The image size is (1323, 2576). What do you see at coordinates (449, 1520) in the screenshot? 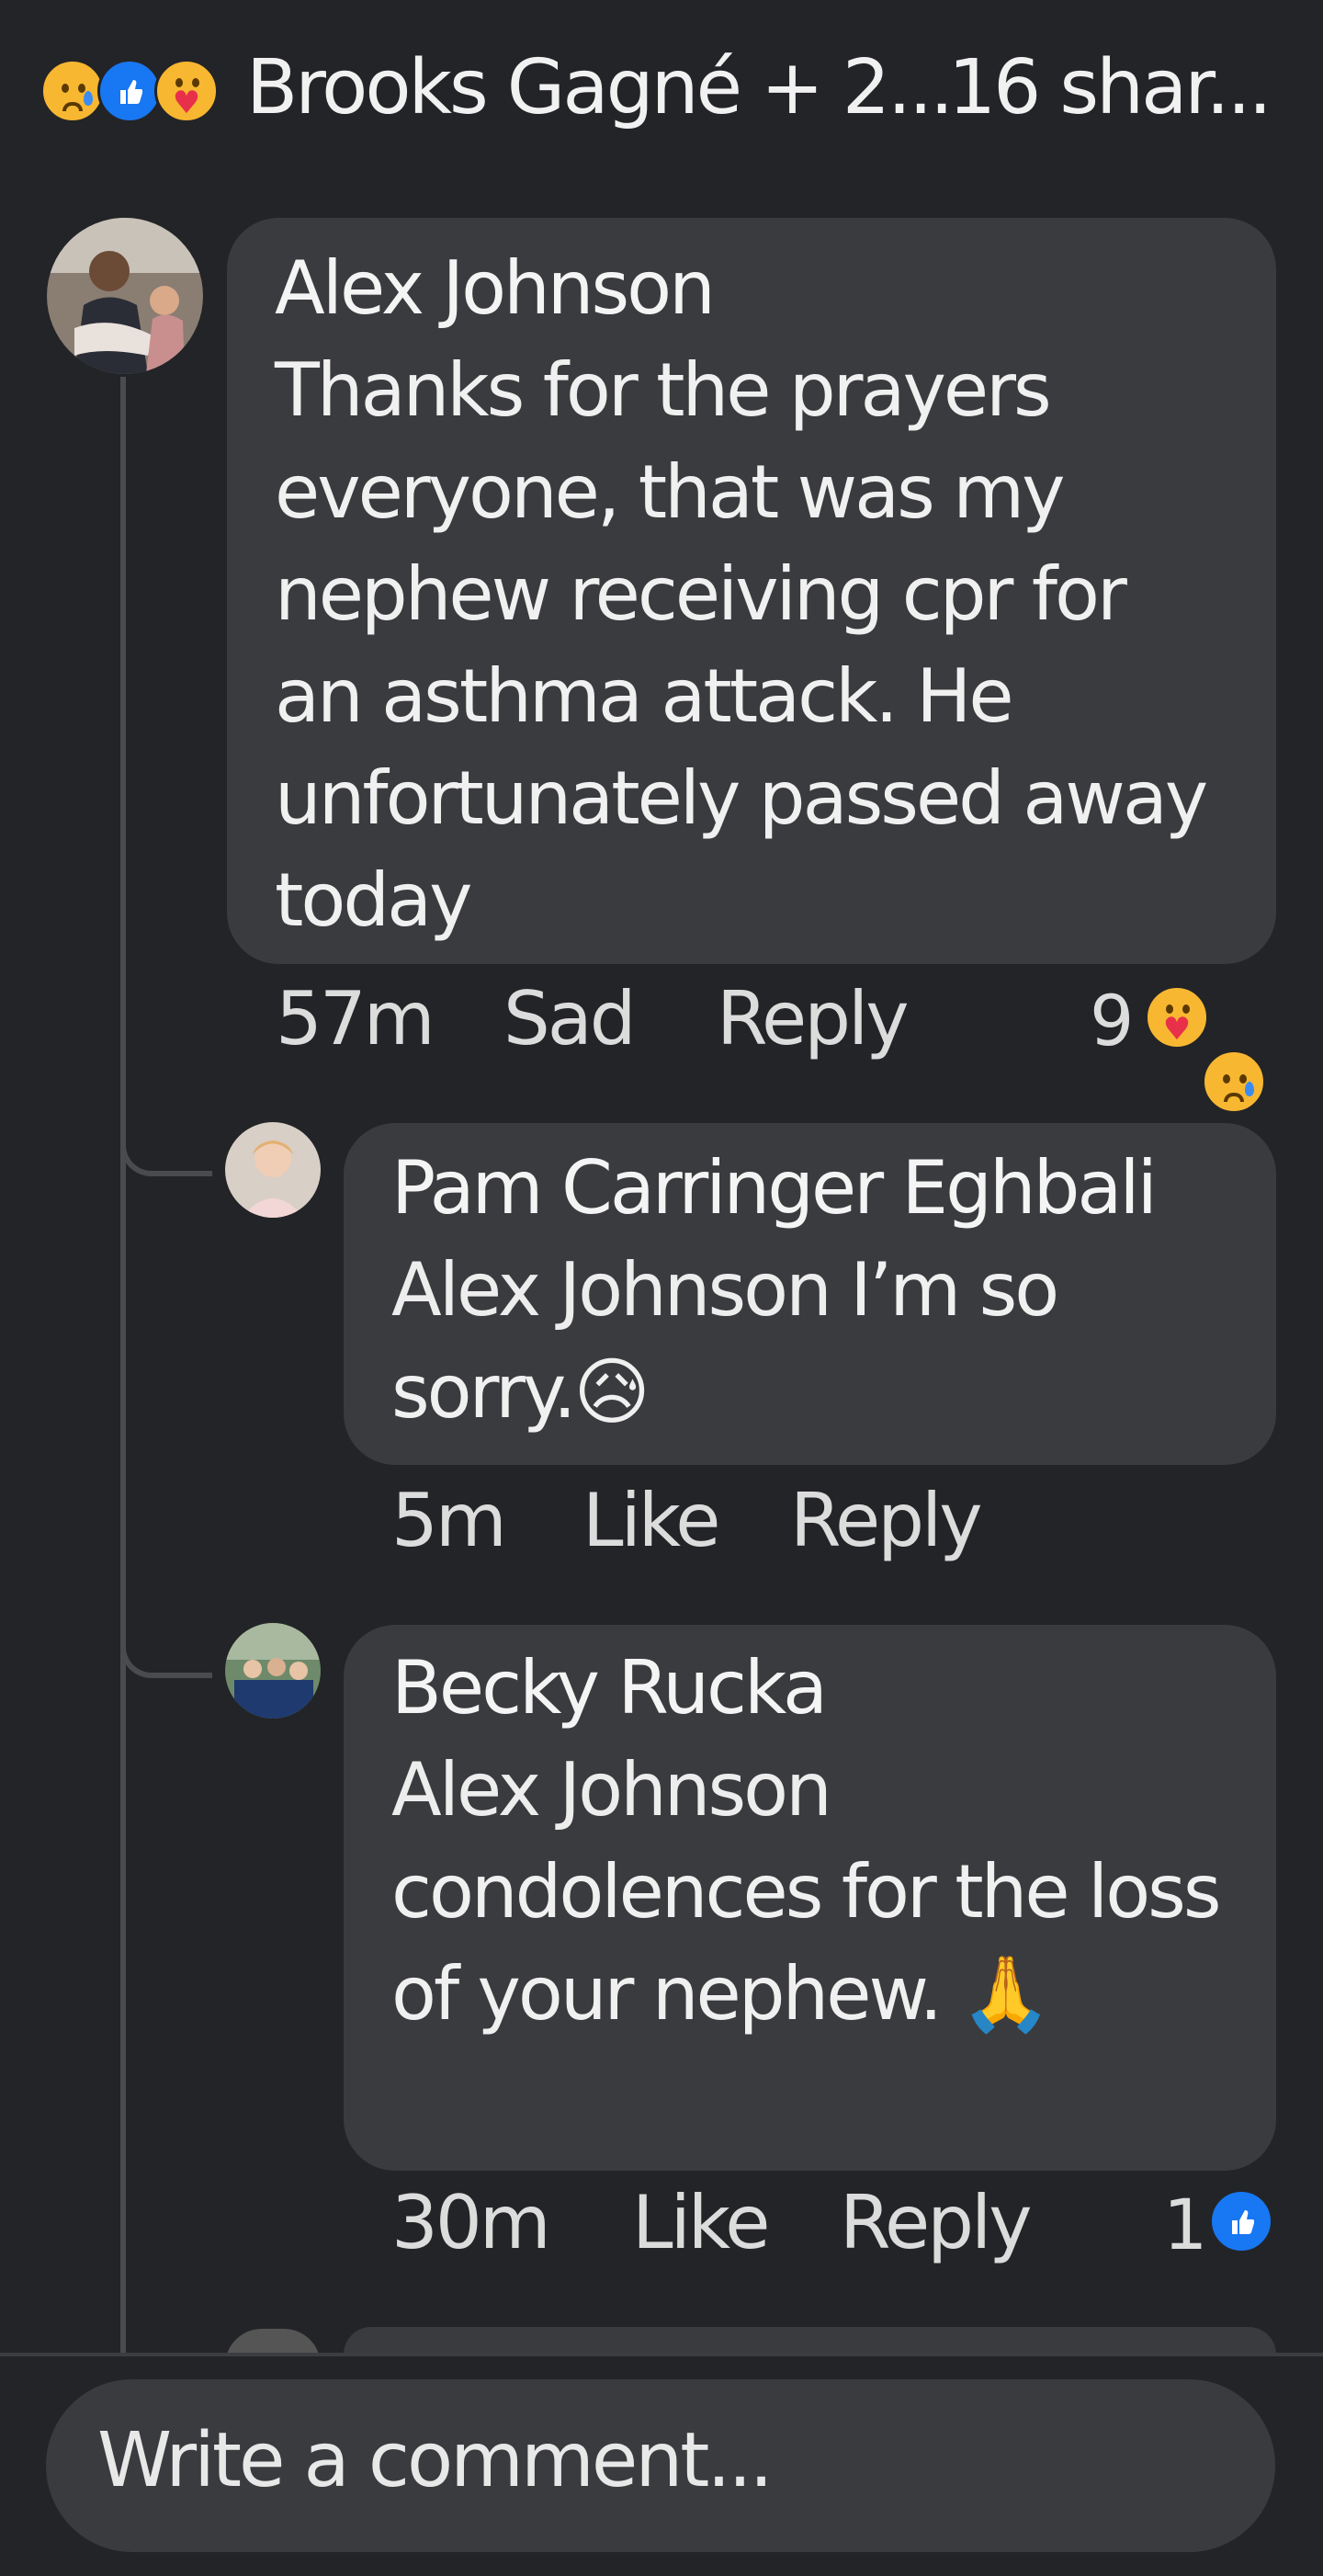
I see `reply-time: 5m` at bounding box center [449, 1520].